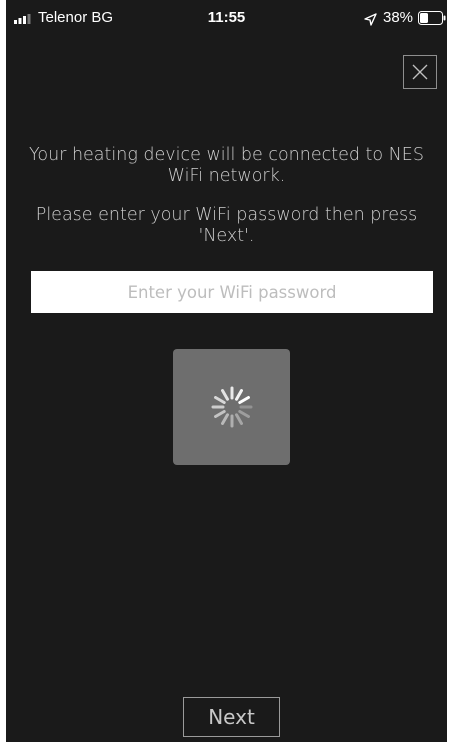 This screenshot has height=742, width=453. What do you see at coordinates (231, 717) in the screenshot?
I see `next-button: Next` at bounding box center [231, 717].